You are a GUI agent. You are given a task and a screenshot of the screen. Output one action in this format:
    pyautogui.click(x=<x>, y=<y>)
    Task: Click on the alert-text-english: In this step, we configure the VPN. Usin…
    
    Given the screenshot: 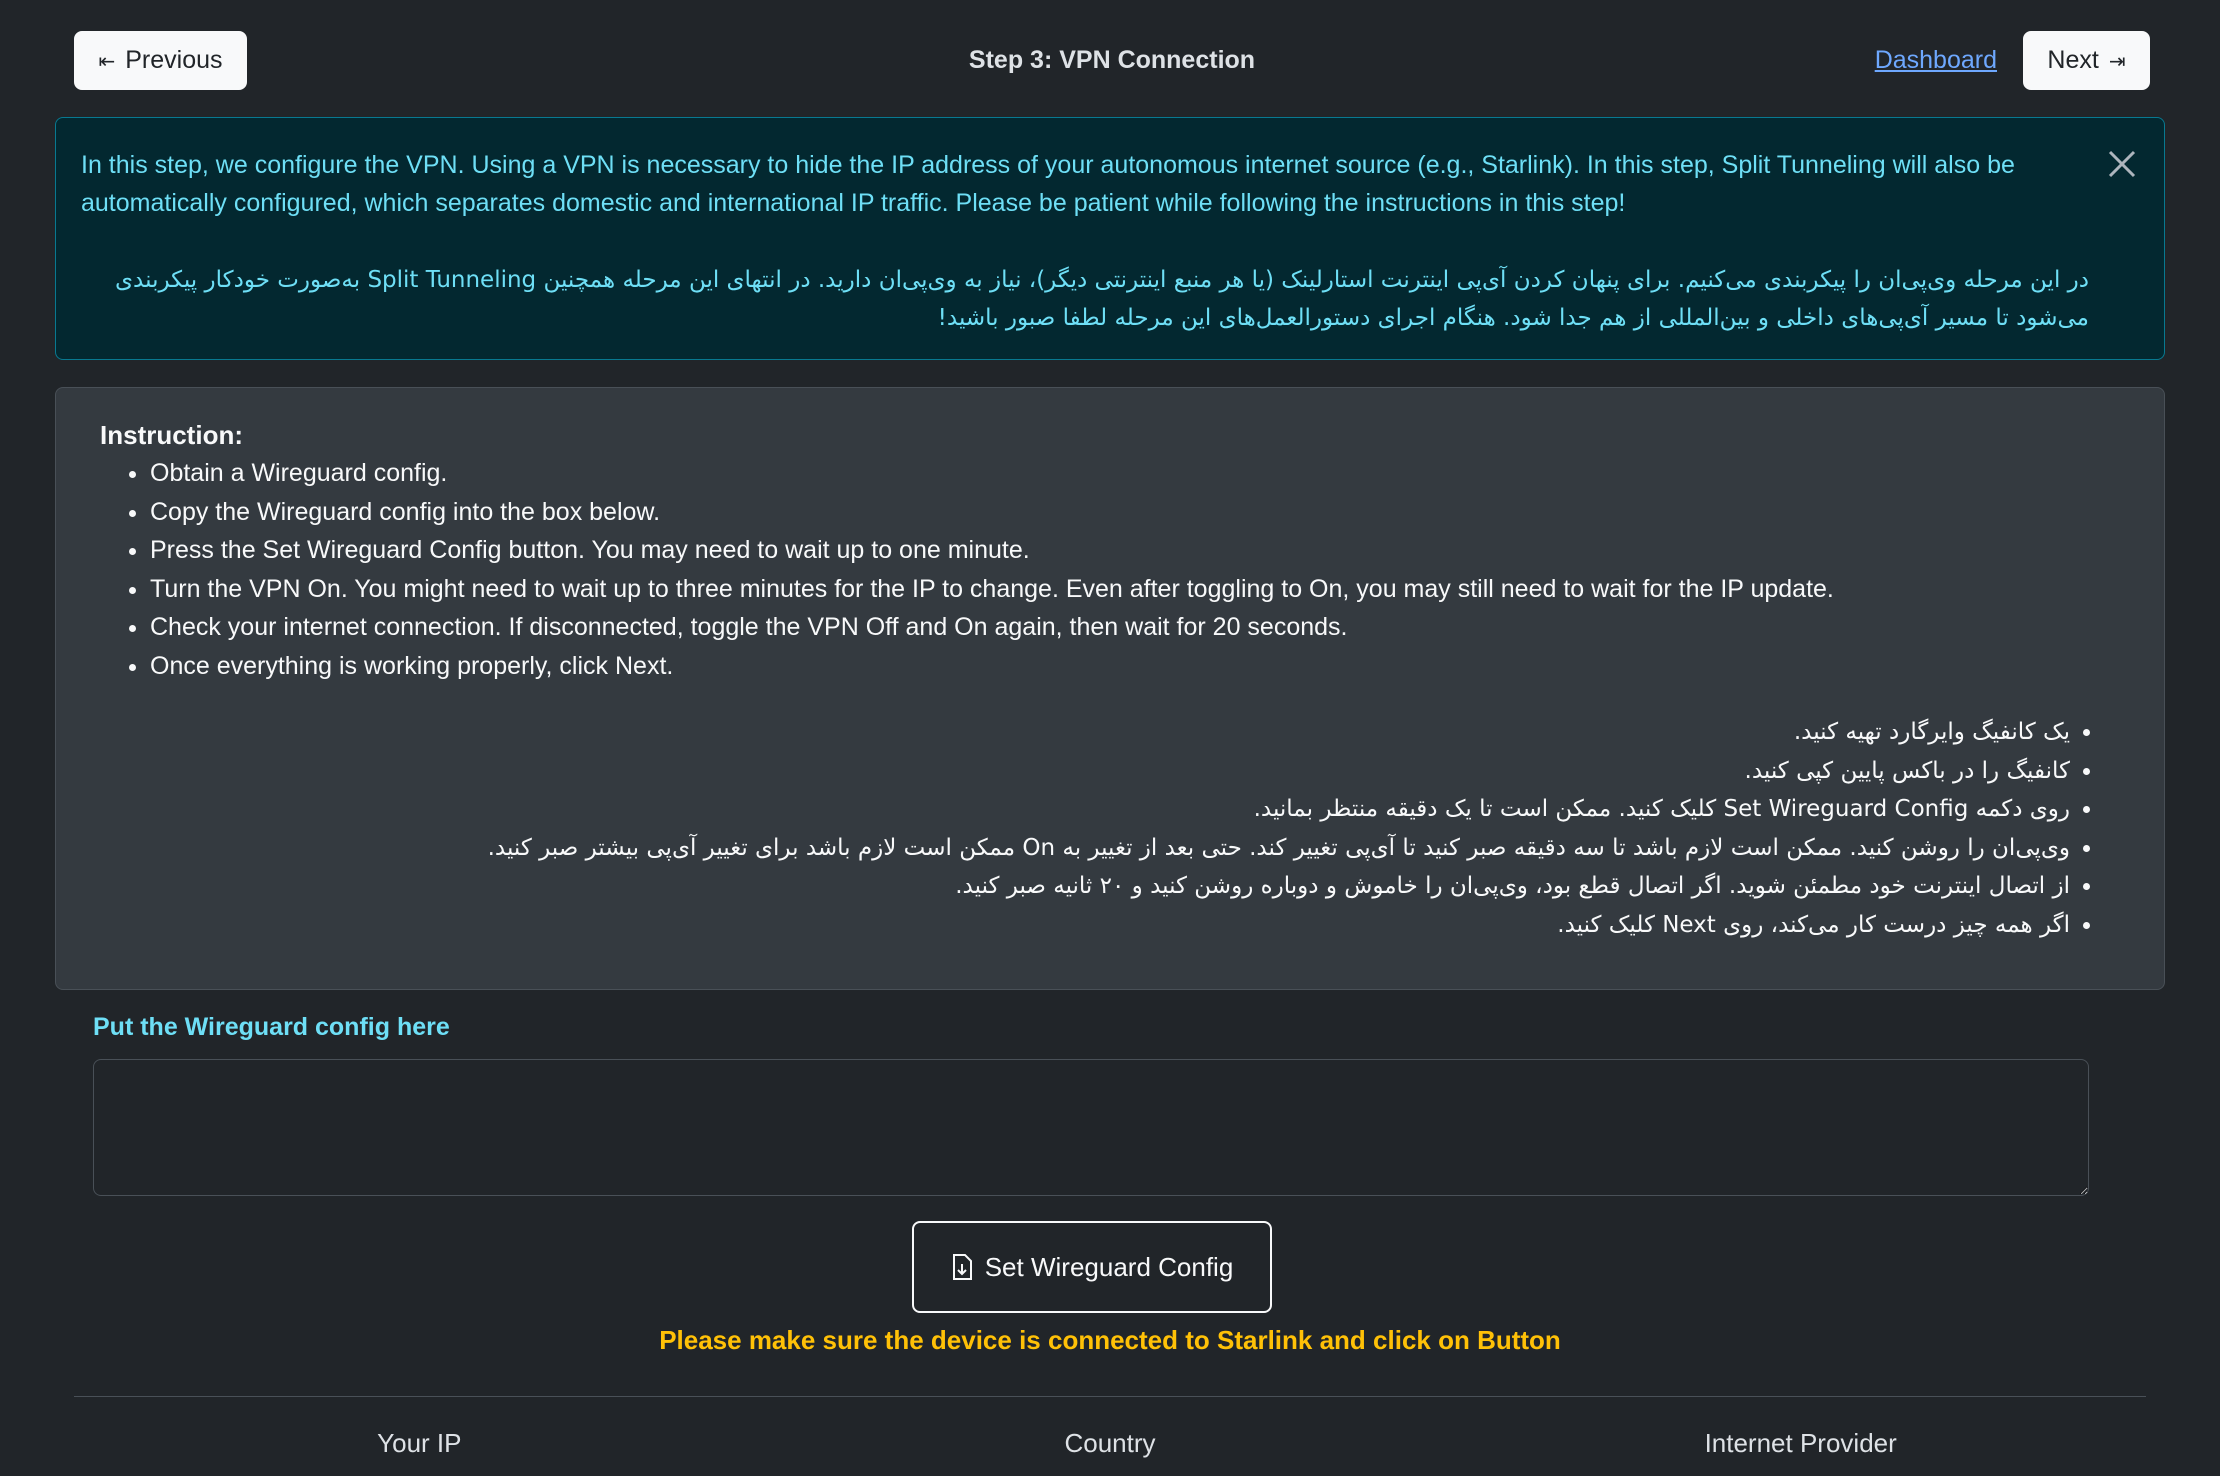 What is the action you would take?
    pyautogui.click(x=1048, y=184)
    